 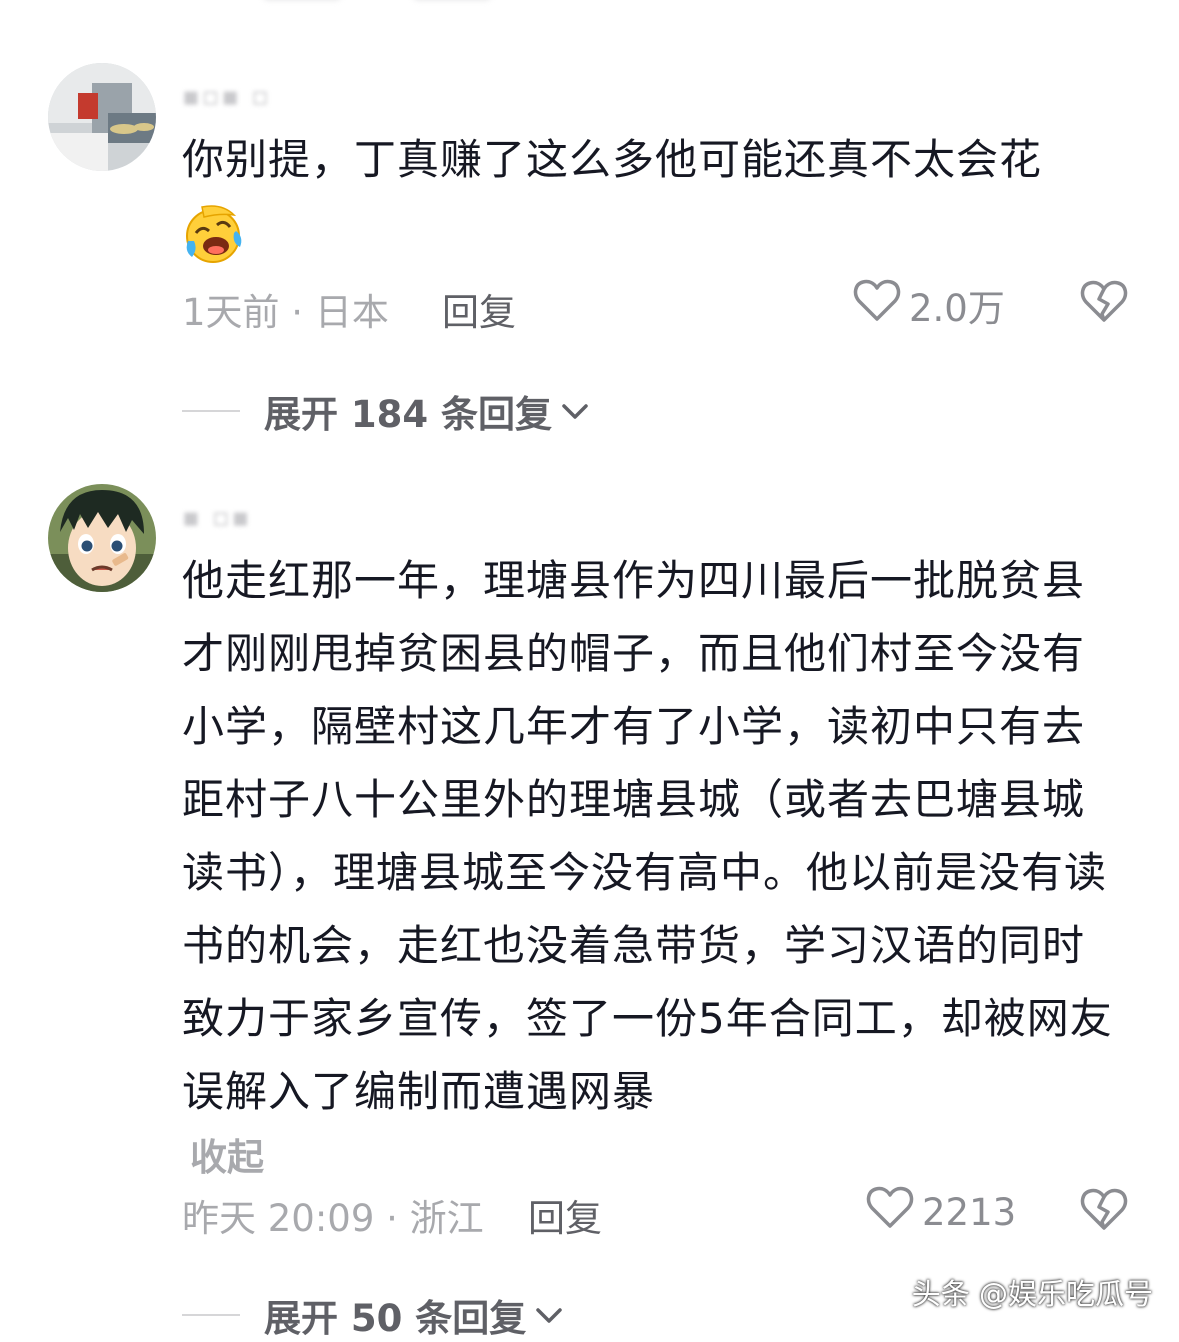 What do you see at coordinates (408, 414) in the screenshot?
I see `expand-replies-label: 展开 184 条回复` at bounding box center [408, 414].